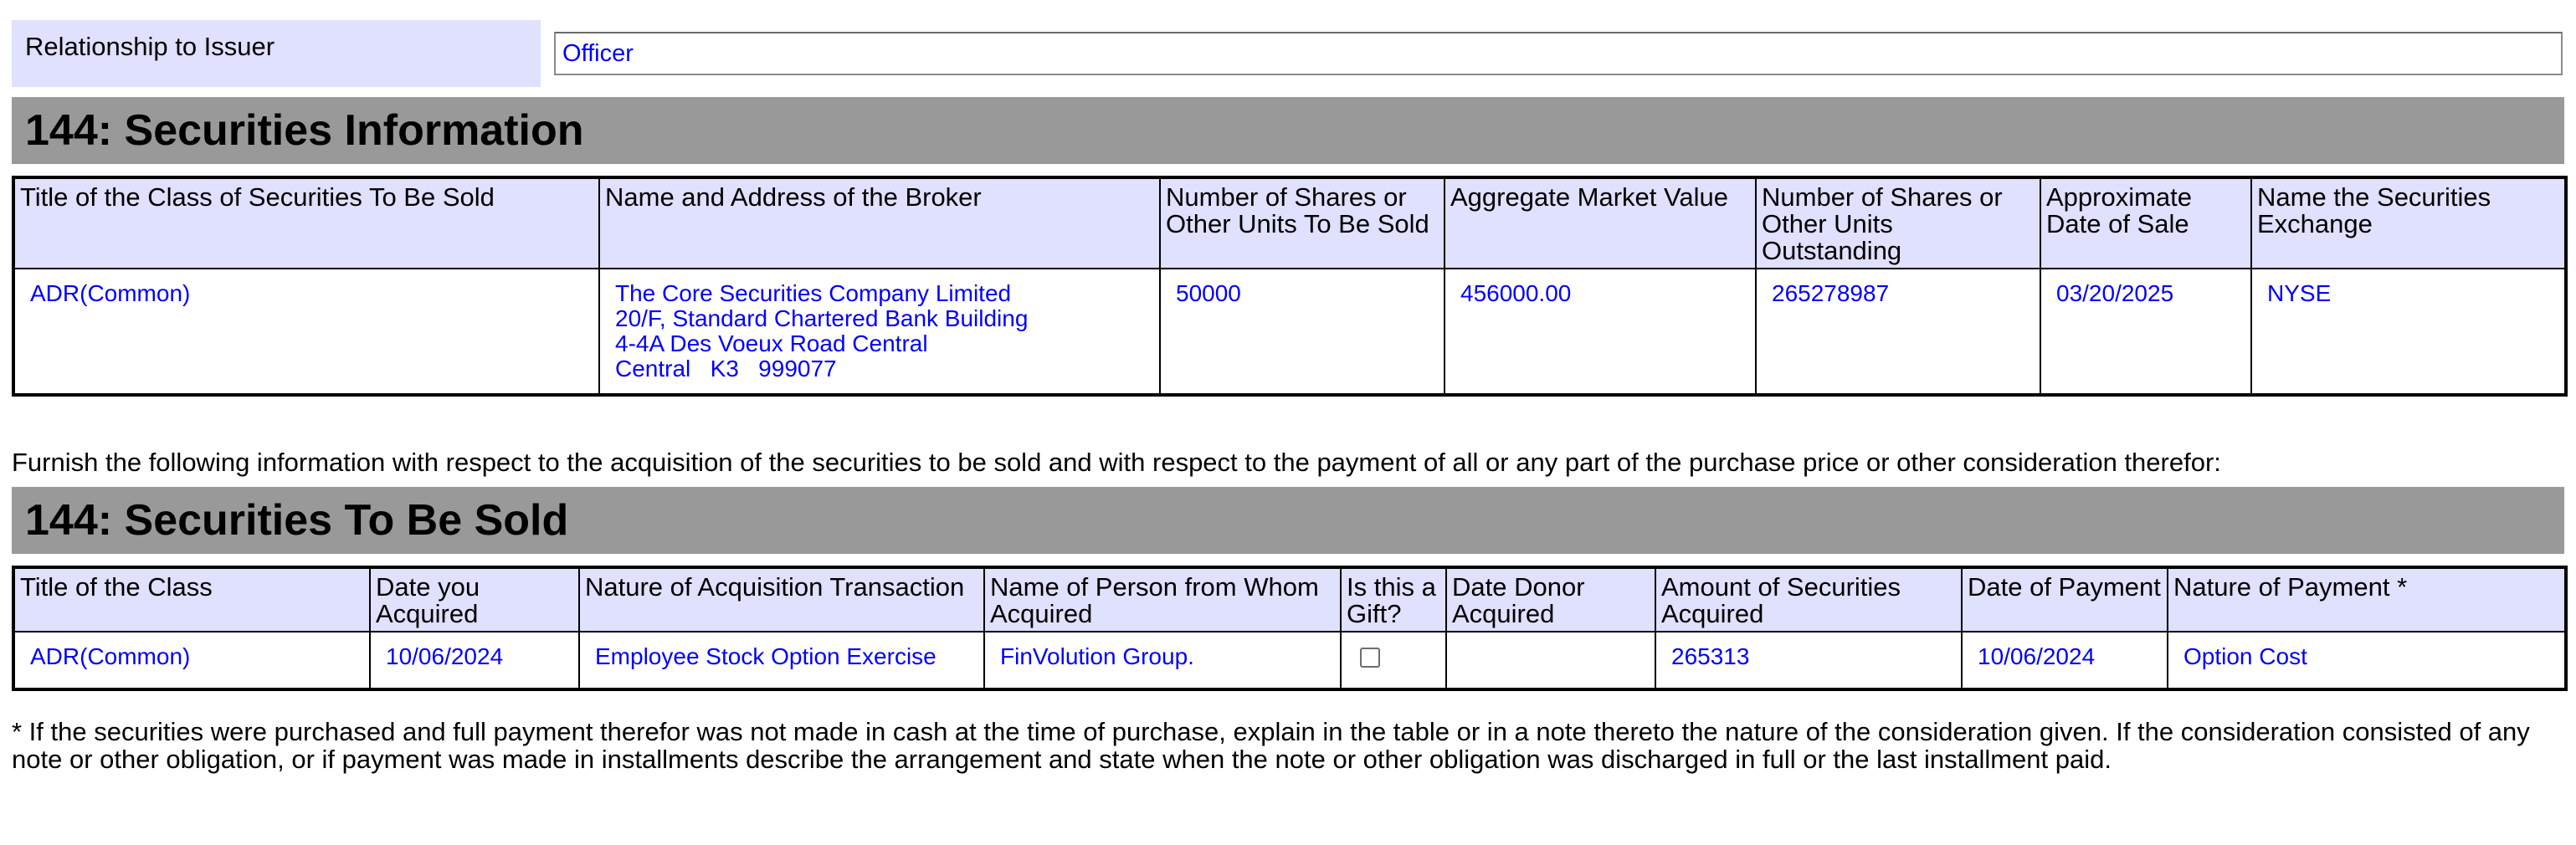  What do you see at coordinates (2367, 660) in the screenshot?
I see `cell-nature-of-payment: Option Cost` at bounding box center [2367, 660].